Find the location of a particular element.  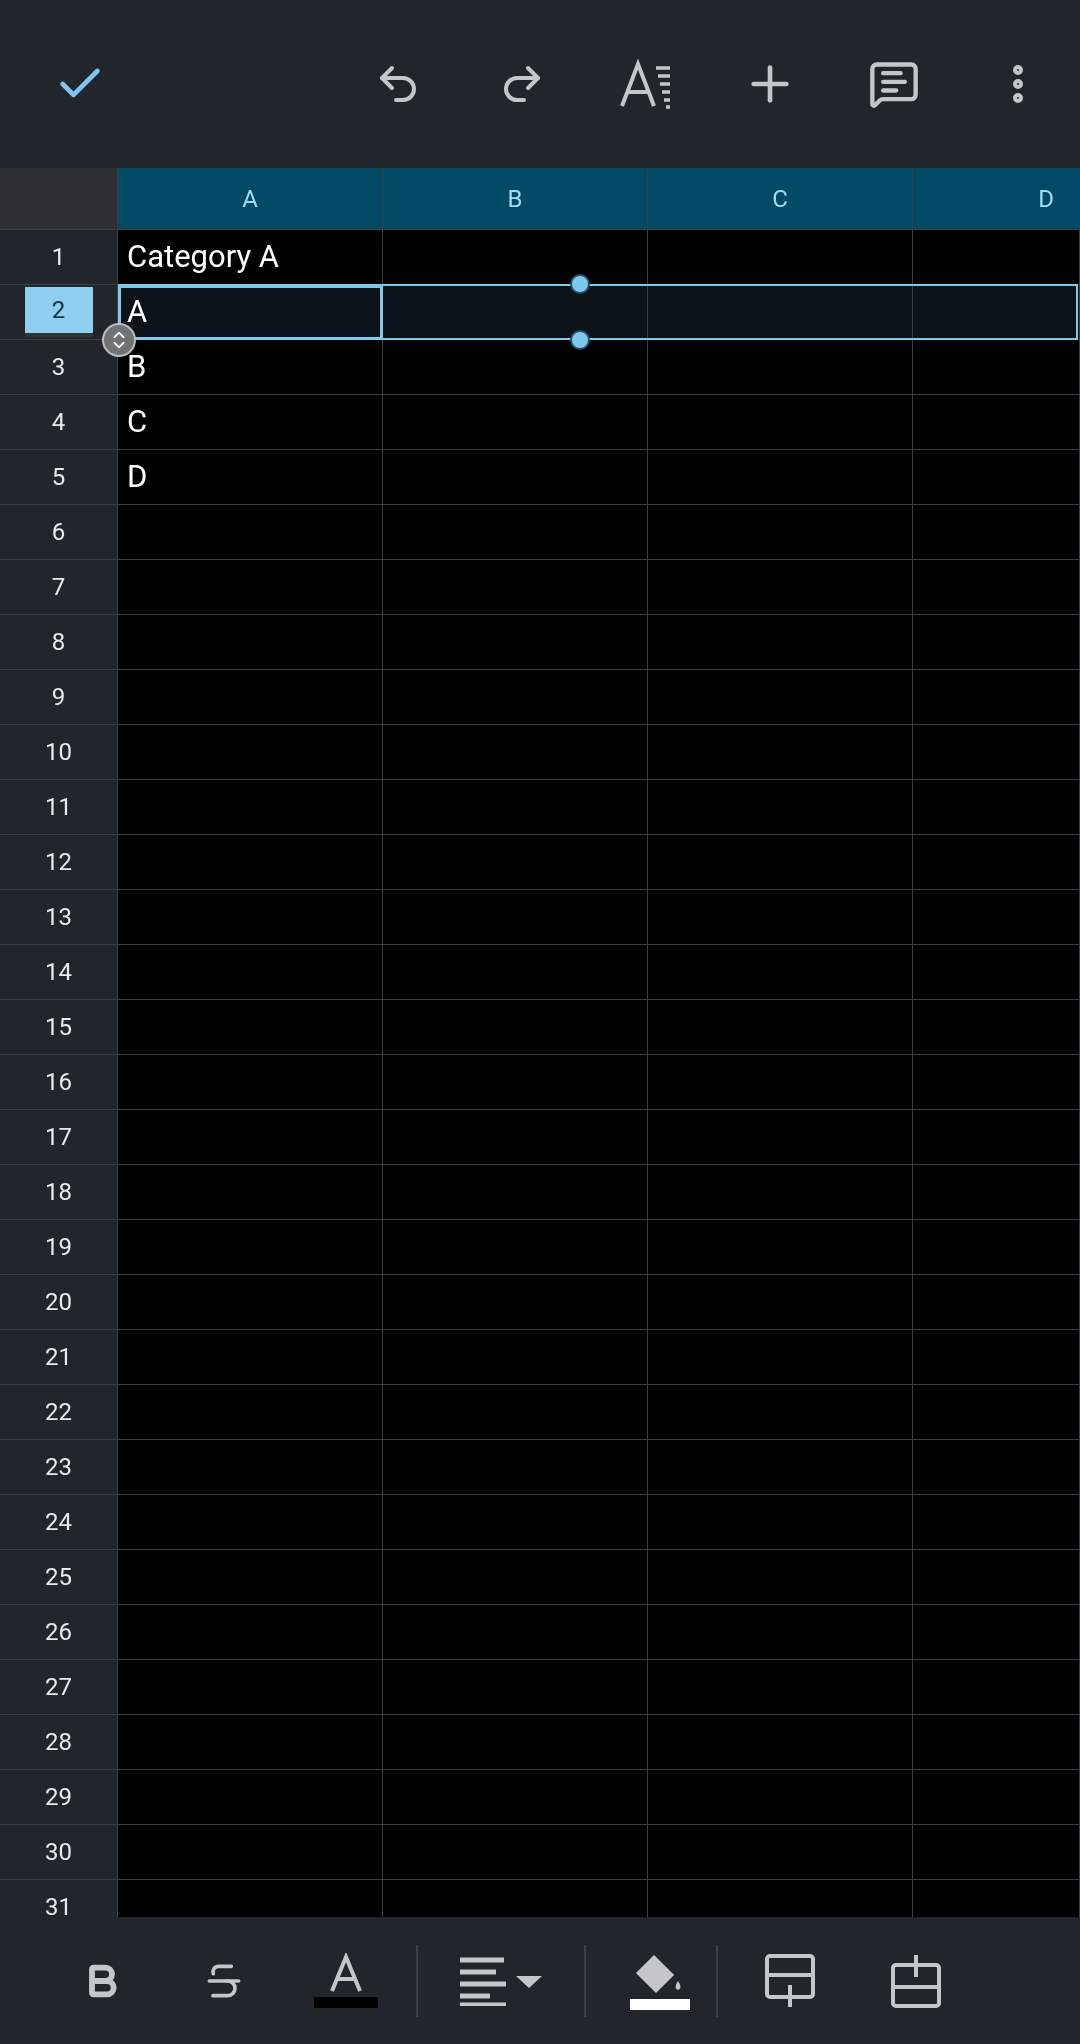

row-header: 16 is located at coordinates (59, 1082).